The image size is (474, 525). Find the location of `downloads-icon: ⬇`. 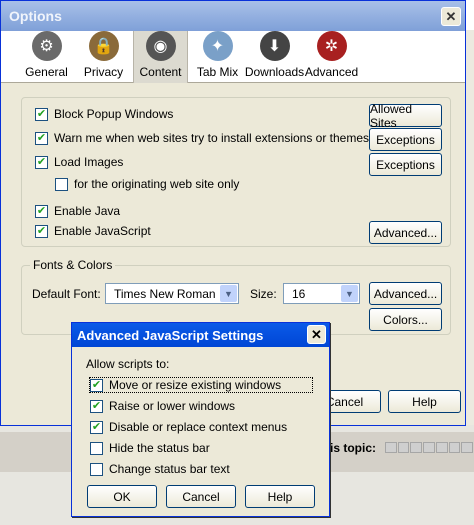

downloads-icon: ⬇ is located at coordinates (274, 46).